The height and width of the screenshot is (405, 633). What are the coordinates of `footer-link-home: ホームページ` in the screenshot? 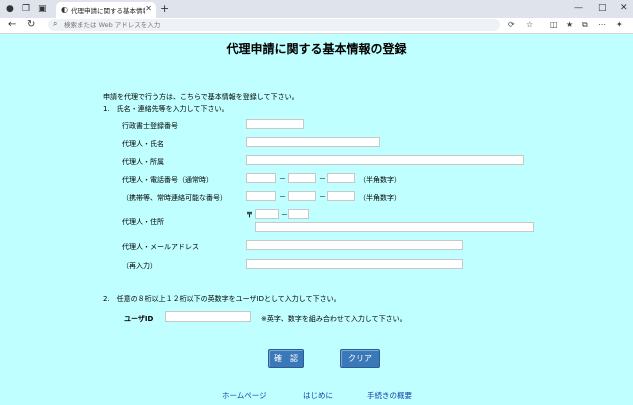 It's located at (244, 395).